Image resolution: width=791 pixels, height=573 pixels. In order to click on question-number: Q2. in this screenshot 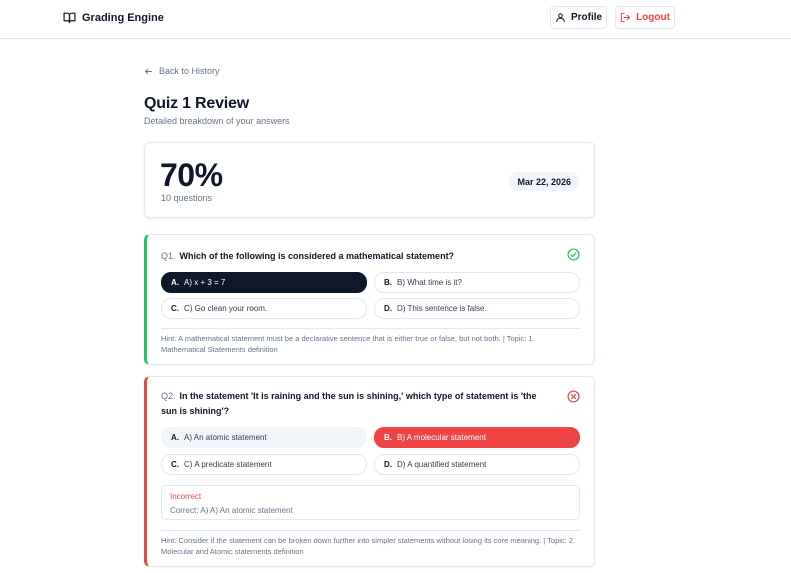, I will do `click(168, 396)`.